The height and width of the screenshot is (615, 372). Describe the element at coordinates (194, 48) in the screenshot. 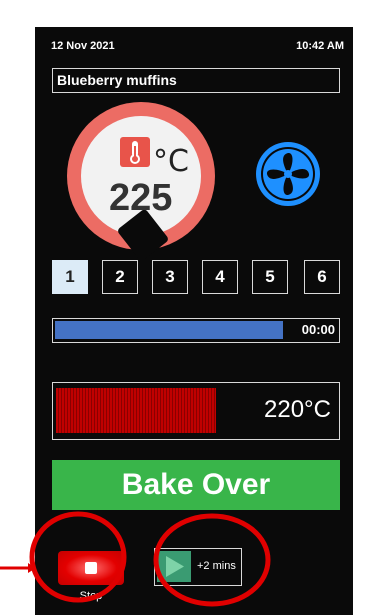

I see `status-bar: 12 Nov 2021 10:42 AM` at that location.